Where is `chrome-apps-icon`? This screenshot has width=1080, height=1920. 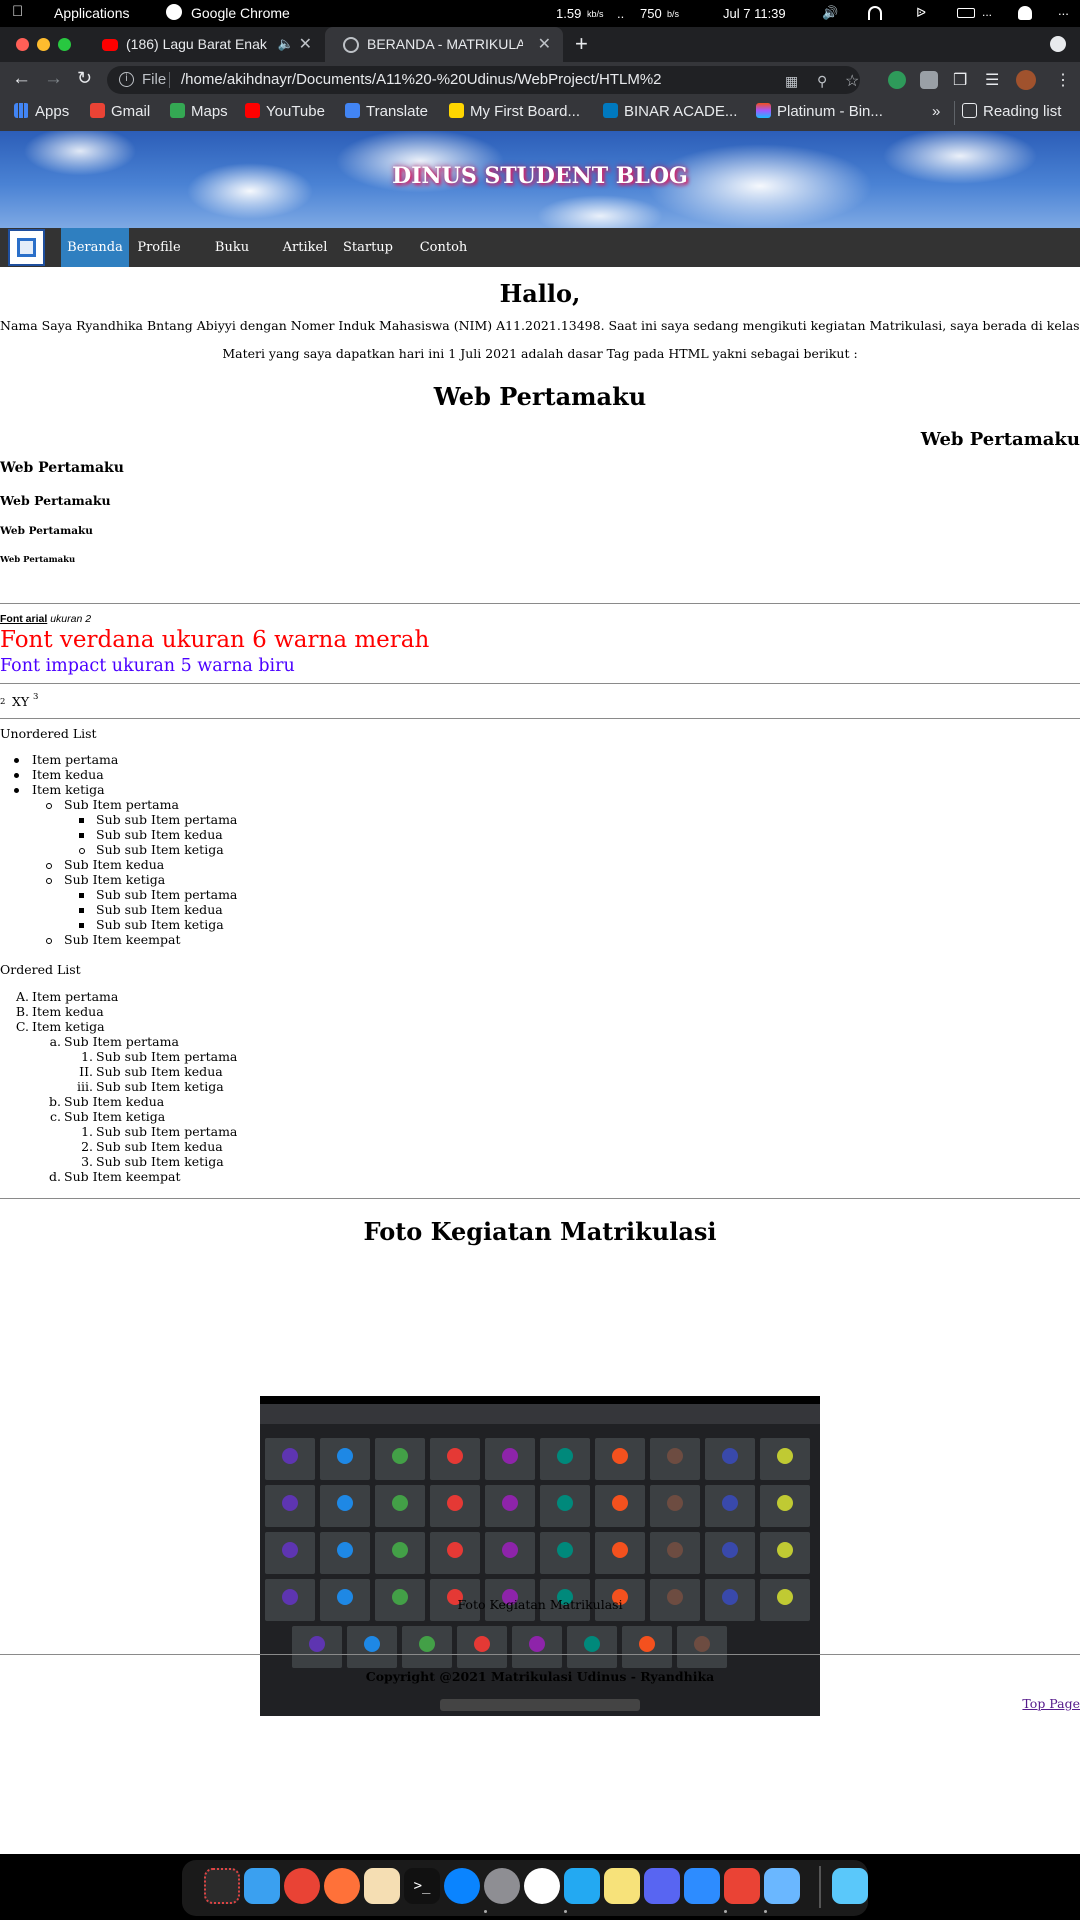
chrome-apps-icon is located at coordinates (742, 1886).